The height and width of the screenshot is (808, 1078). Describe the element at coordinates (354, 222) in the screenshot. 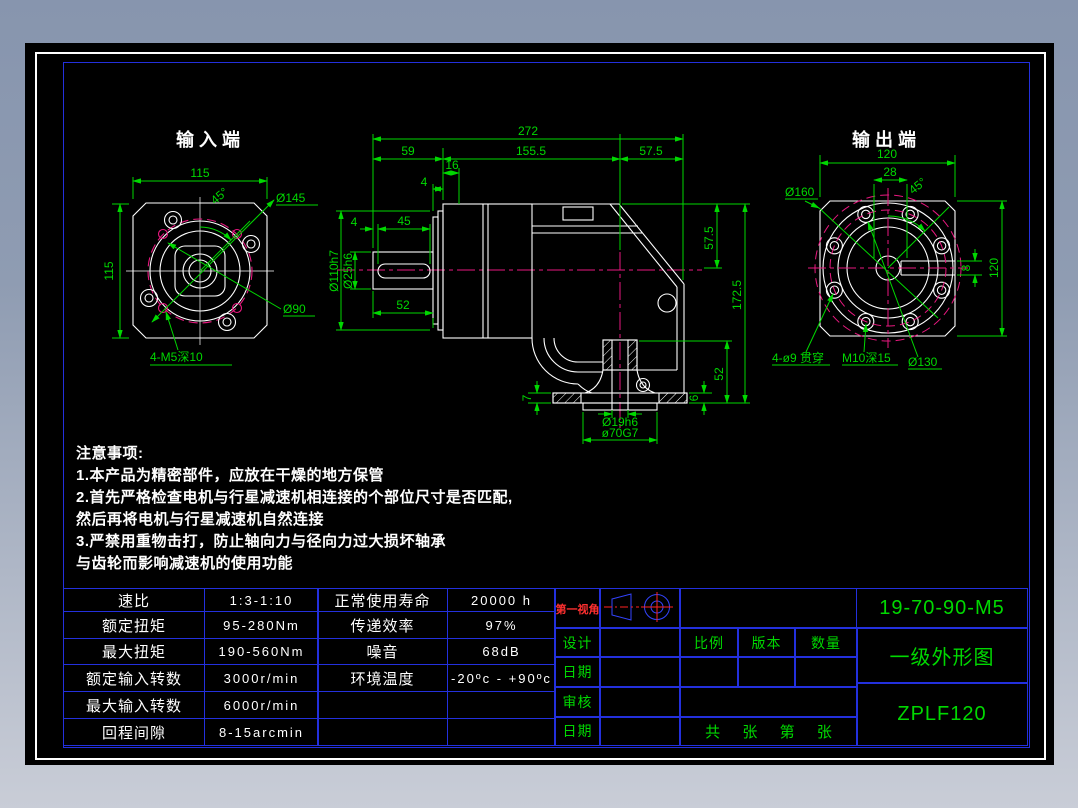

I see `dim-side-4b: 4` at that location.